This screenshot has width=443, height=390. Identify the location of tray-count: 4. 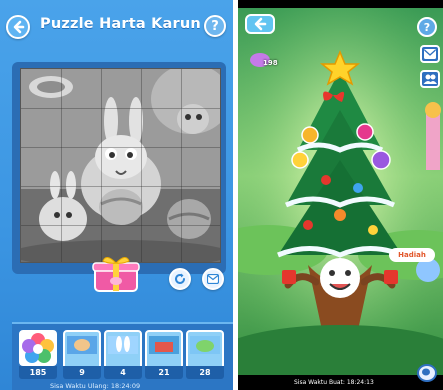
(123, 372).